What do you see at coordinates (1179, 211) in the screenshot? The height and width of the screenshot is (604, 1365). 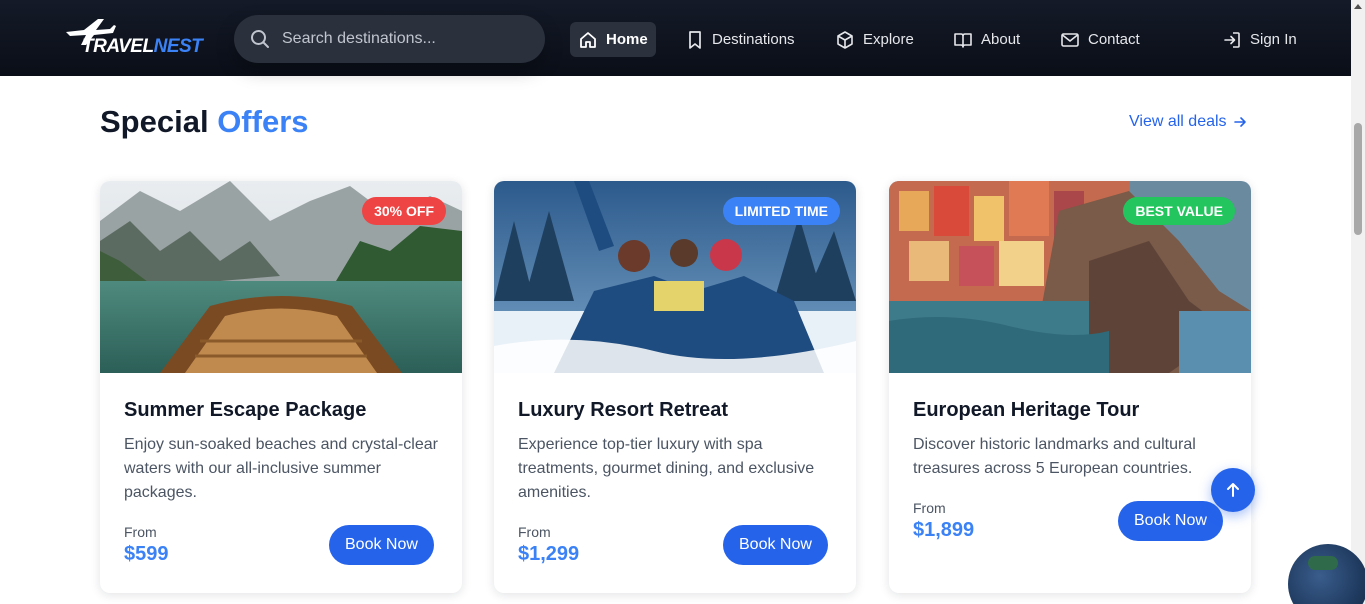 I see `best-value-badge: BEST VALUE` at bounding box center [1179, 211].